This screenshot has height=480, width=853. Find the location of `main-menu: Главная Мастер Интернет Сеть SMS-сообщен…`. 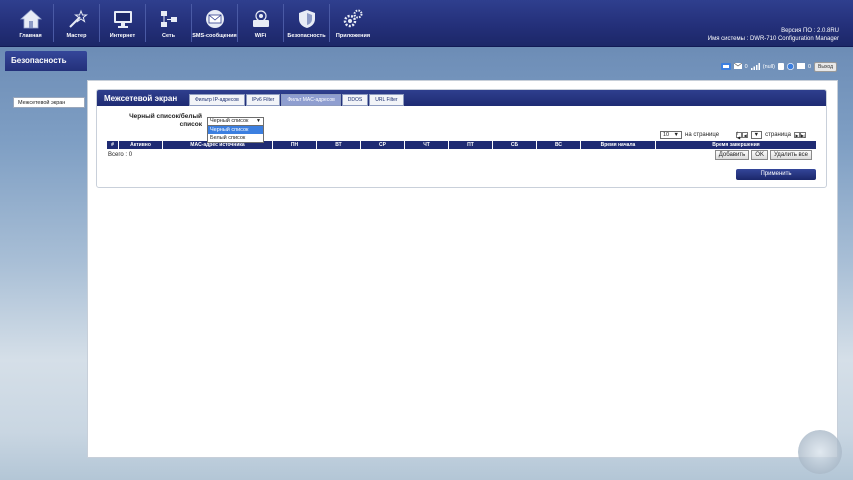

main-menu: Главная Мастер Интернет Сеть SMS-сообщен… is located at coordinates (192, 23).